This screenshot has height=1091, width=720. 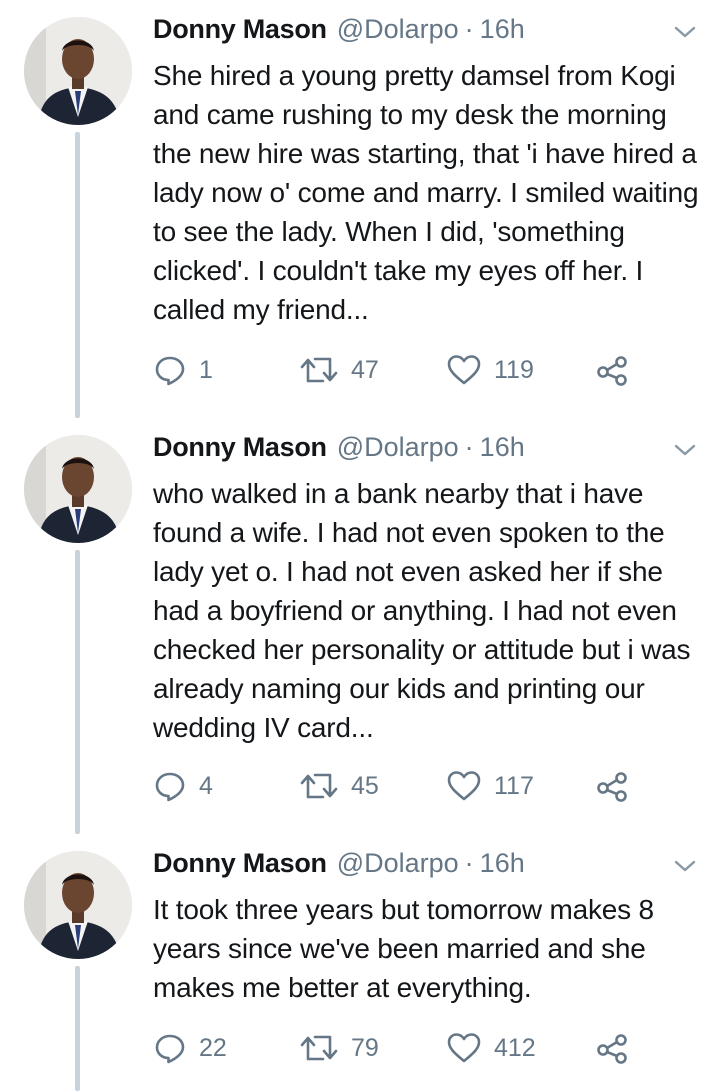 What do you see at coordinates (339, 370) in the screenshot?
I see `retweet-button: 47` at bounding box center [339, 370].